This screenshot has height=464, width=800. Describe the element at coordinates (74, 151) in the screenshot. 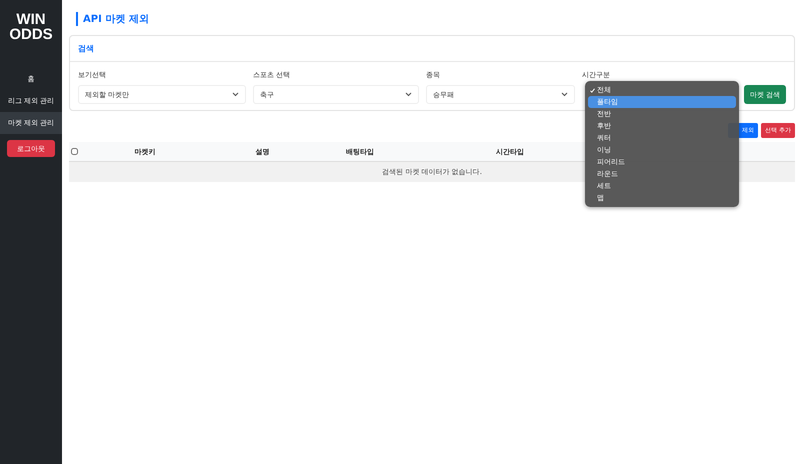

I see `select-all-checkbox` at that location.